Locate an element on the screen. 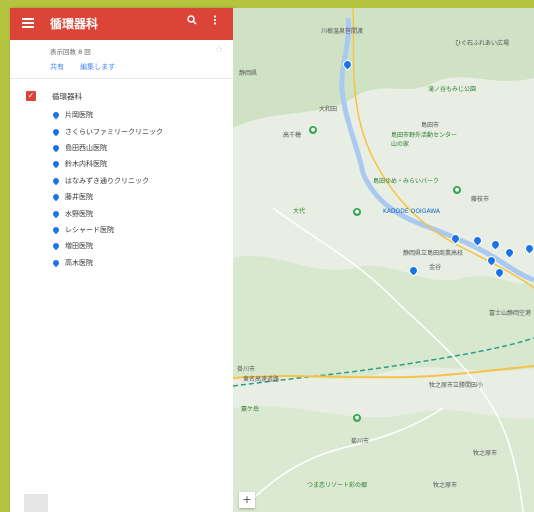 The width and height of the screenshot is (534, 512). layer-name: 循環器科 is located at coordinates (67, 96).